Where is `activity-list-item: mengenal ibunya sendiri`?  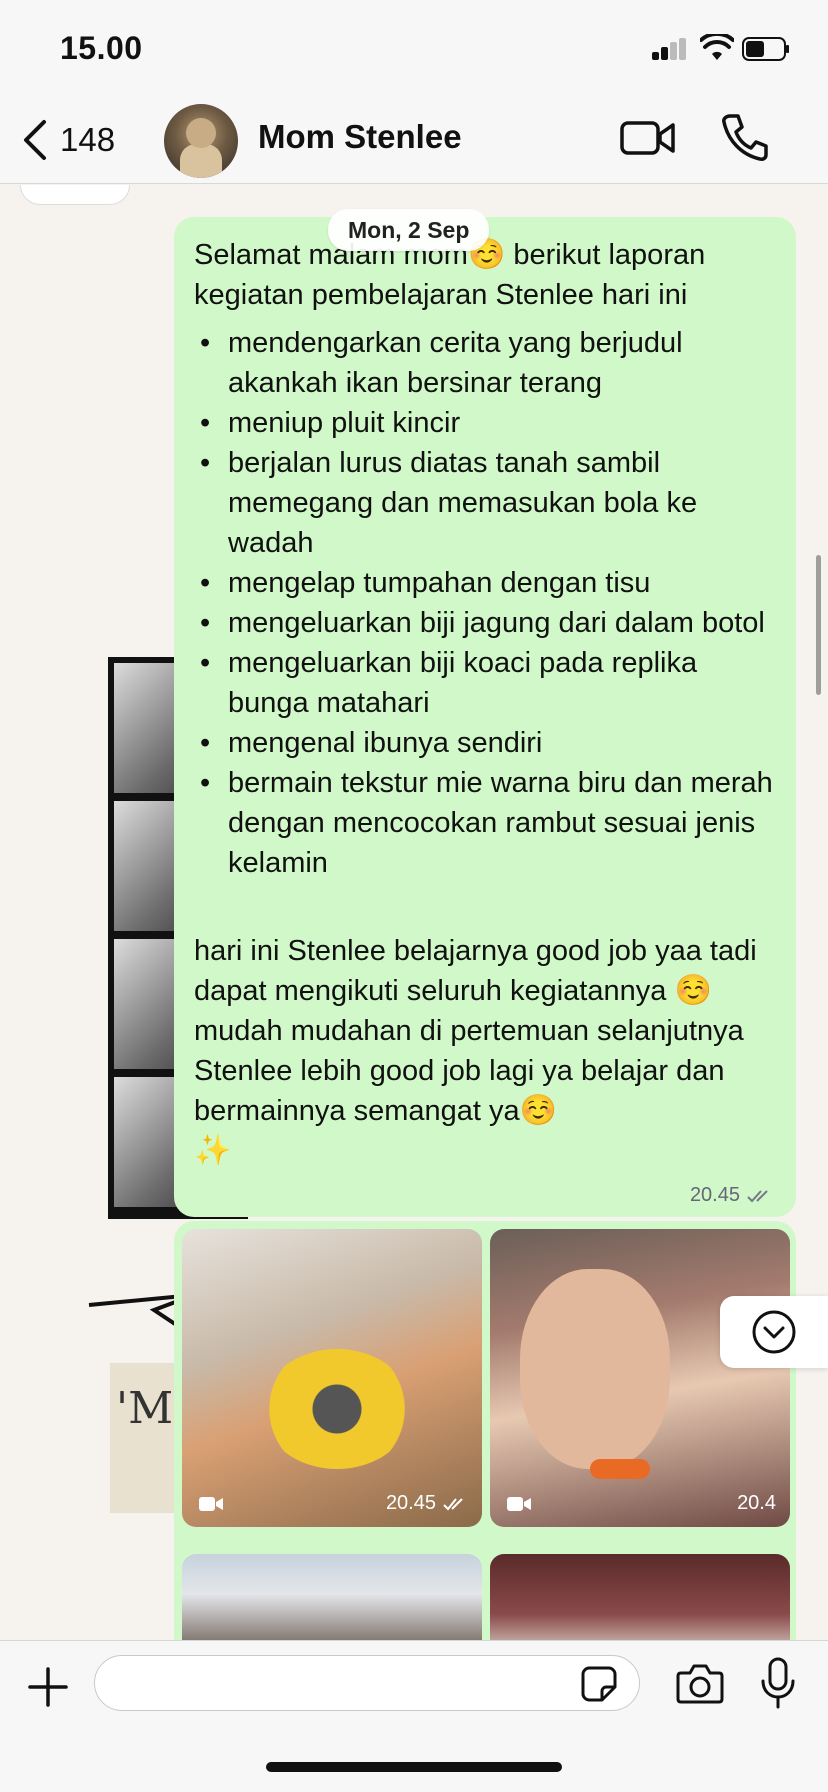
activity-list-item: mengenal ibunya sendiri is located at coordinates (485, 743).